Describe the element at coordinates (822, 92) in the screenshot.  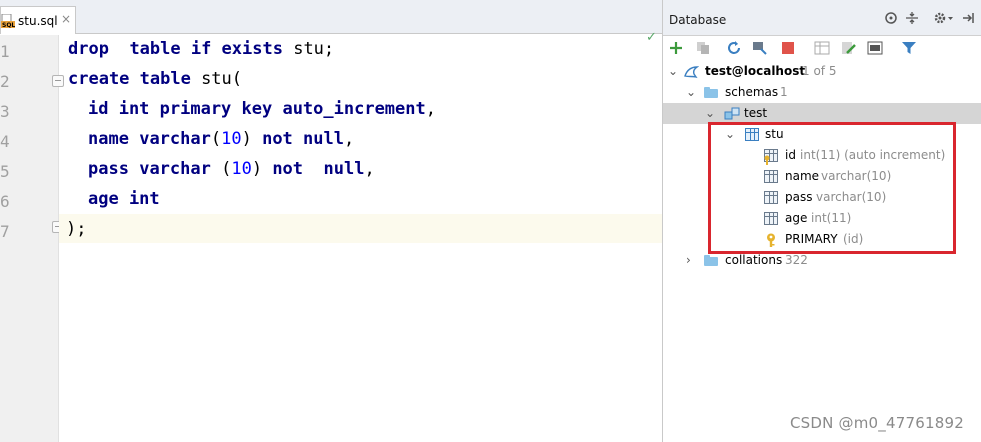
I see `tree-node-schemas: ⌄ schemas 1` at that location.